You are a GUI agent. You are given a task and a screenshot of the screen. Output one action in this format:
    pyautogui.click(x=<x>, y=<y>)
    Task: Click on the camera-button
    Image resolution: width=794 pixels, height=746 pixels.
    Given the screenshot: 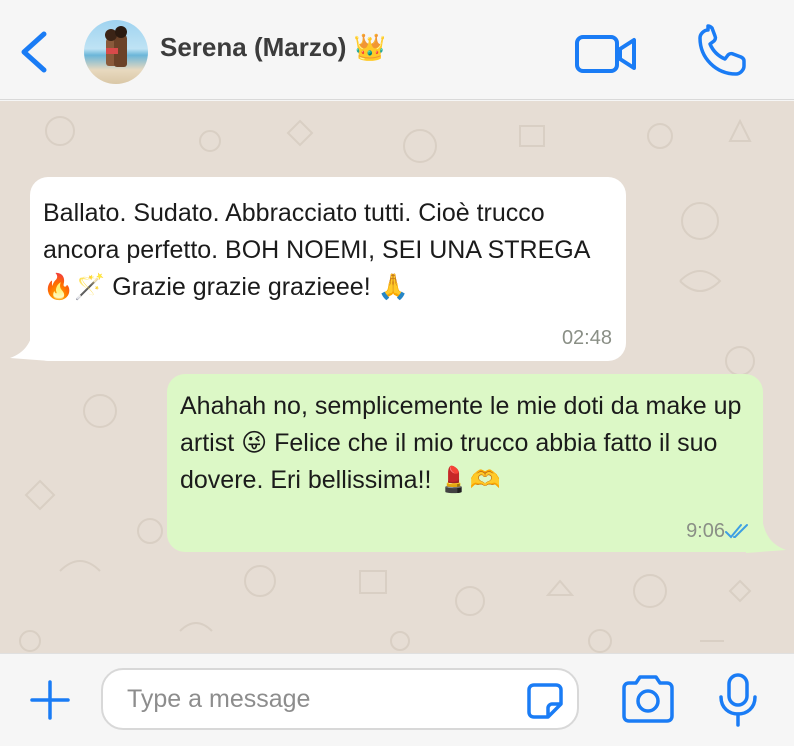 What is the action you would take?
    pyautogui.click(x=648, y=699)
    